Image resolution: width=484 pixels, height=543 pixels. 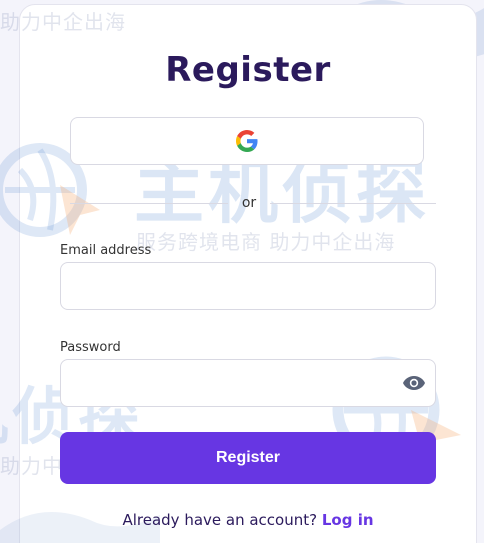 I want to click on login-link: Log in, so click(x=348, y=520).